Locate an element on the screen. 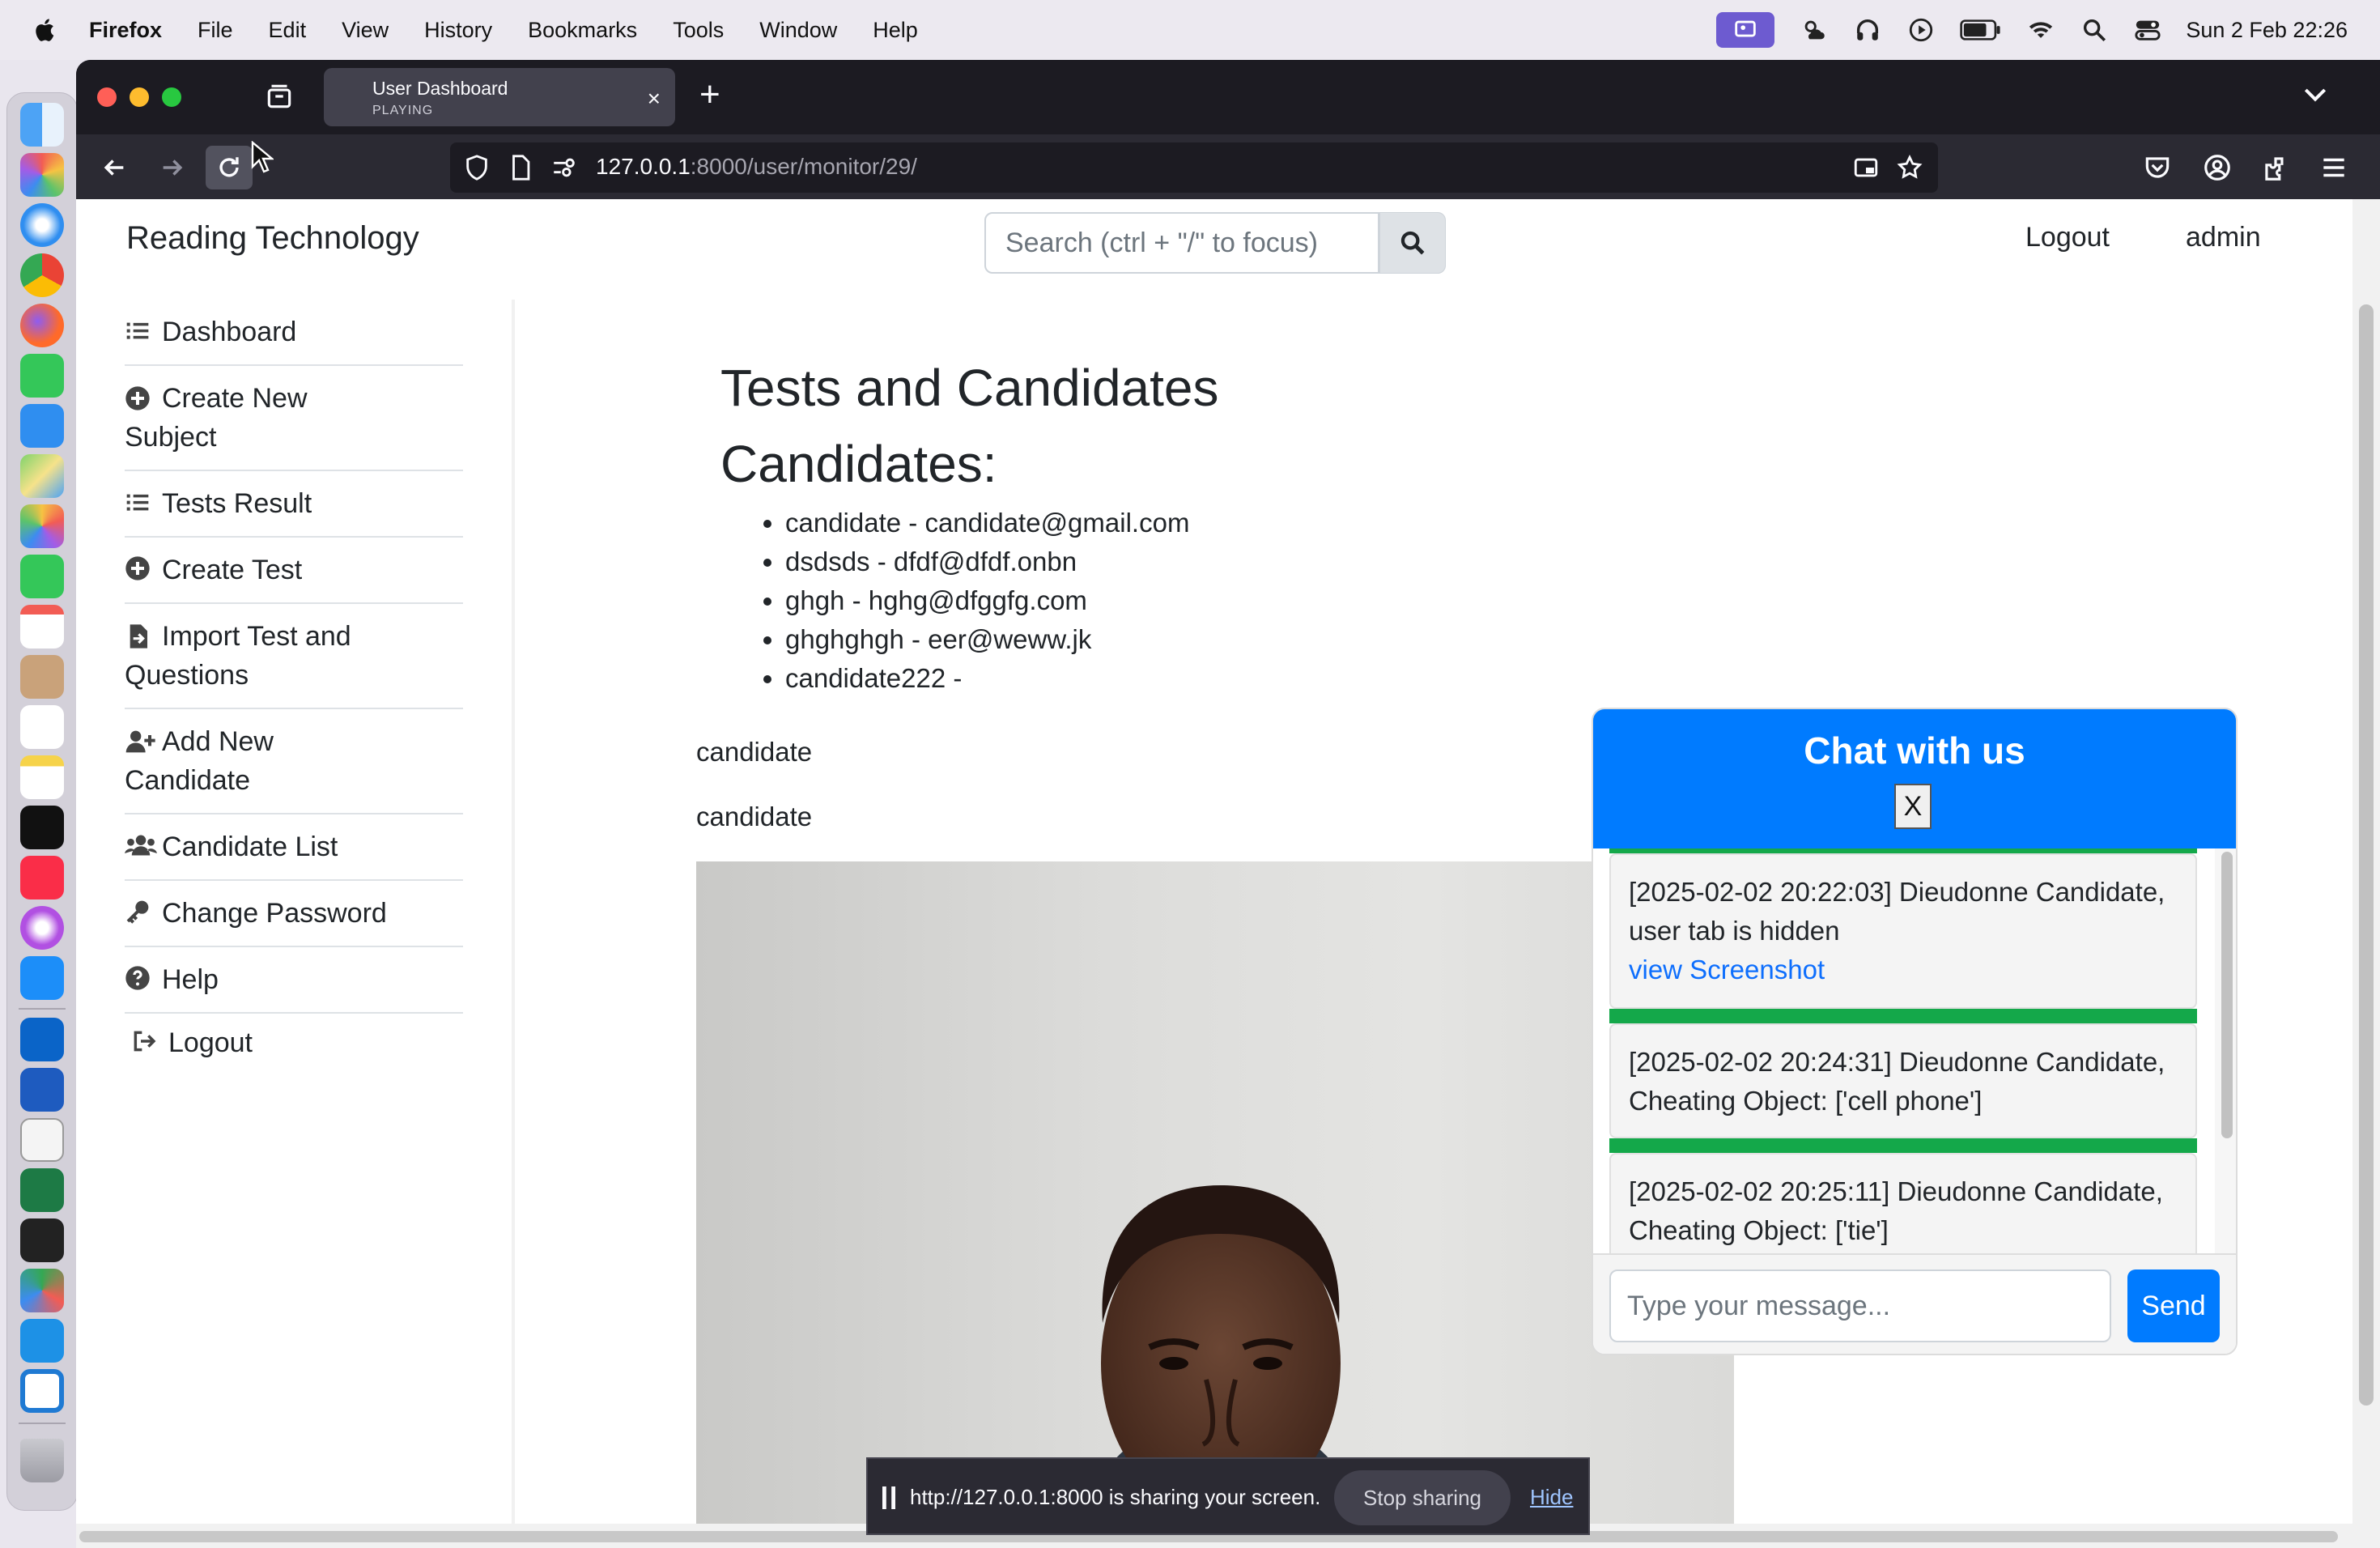 This screenshot has width=2380, height=1548. menu-view: View is located at coordinates (365, 31).